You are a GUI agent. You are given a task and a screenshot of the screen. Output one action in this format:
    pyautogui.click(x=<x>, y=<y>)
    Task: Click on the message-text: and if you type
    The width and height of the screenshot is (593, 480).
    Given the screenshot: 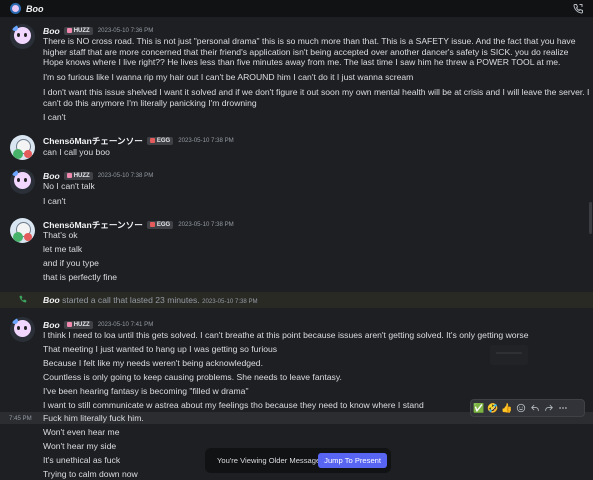 What is the action you would take?
    pyautogui.click(x=71, y=263)
    